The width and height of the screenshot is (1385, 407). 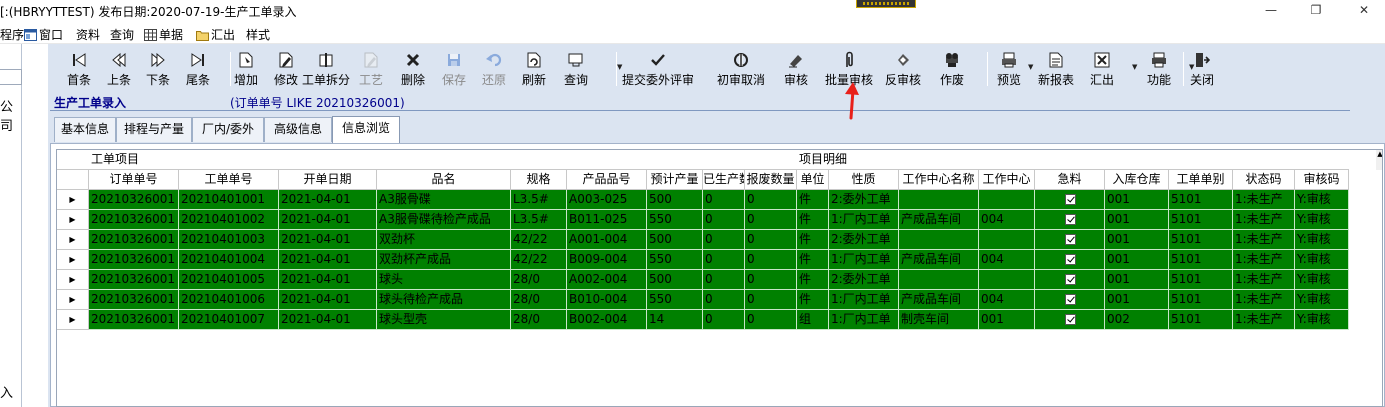 What do you see at coordinates (228, 129) in the screenshot?
I see `tab-inhouse-outsource: 厂内/委外` at bounding box center [228, 129].